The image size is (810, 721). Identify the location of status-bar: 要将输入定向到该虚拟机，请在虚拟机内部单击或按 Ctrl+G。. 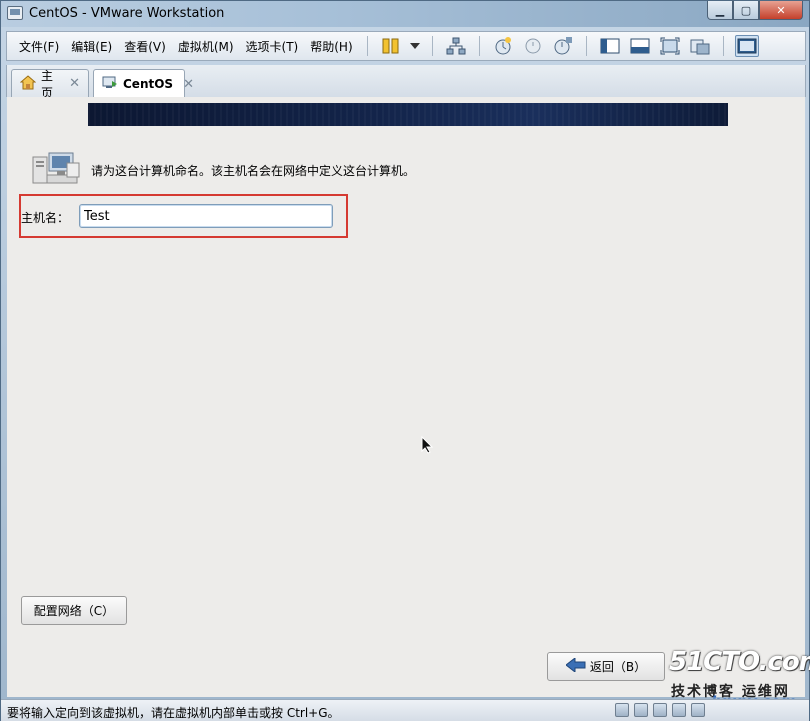
(405, 710).